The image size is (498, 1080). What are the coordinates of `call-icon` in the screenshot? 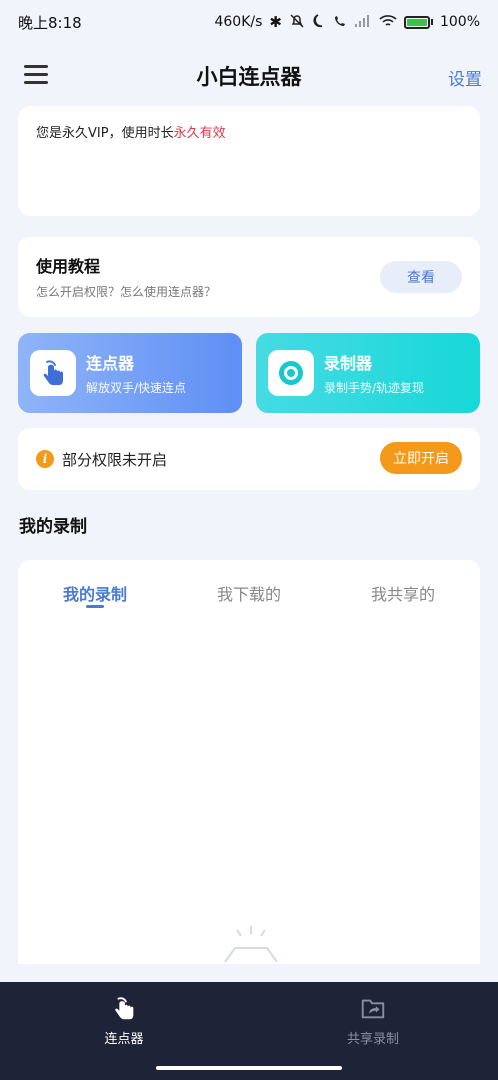 It's located at (340, 22).